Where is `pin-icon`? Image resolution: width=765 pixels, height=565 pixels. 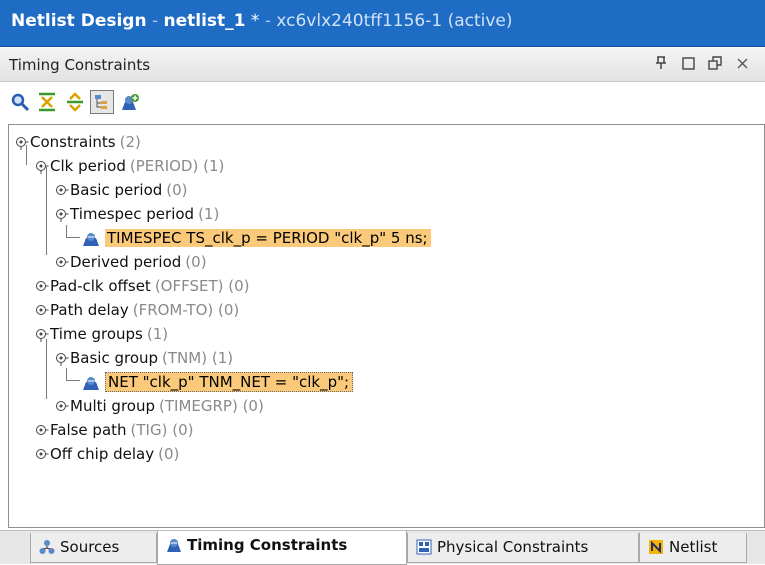 pin-icon is located at coordinates (661, 63).